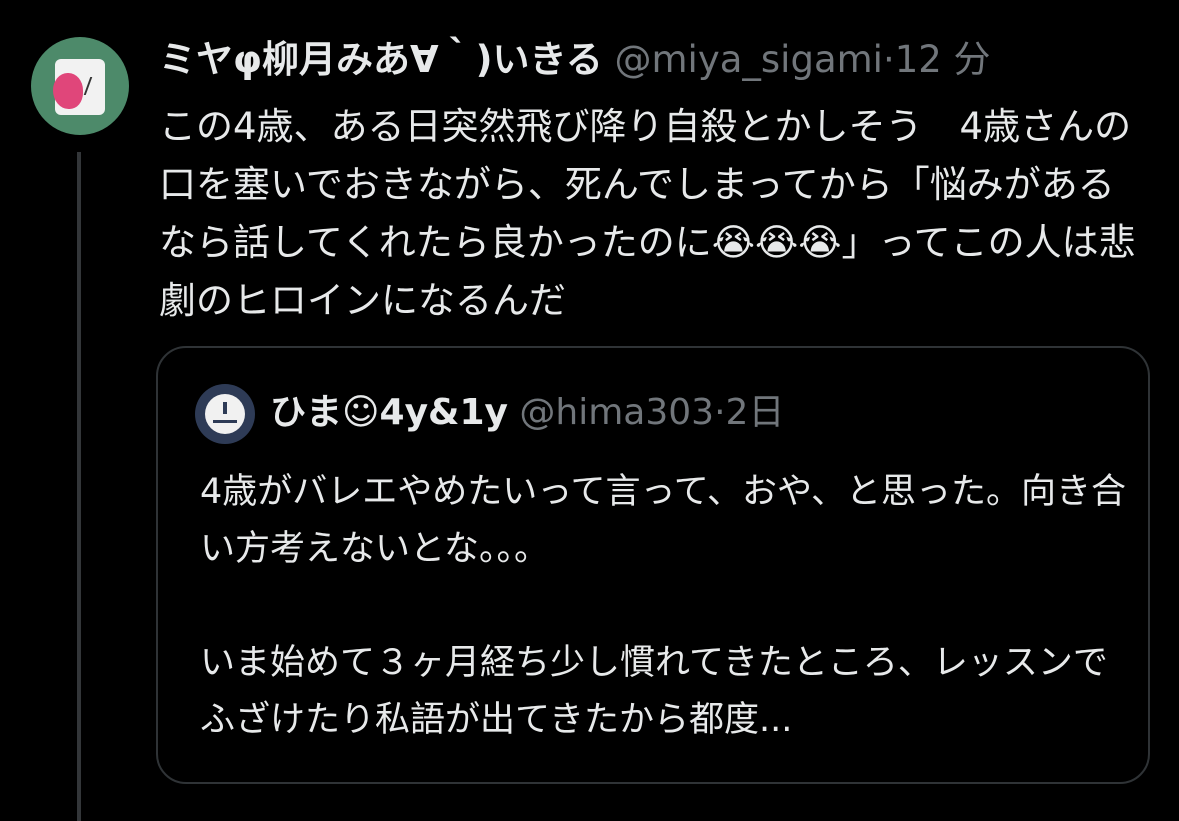 Image resolution: width=1179 pixels, height=821 pixels. I want to click on quote-timestamp: 2日, so click(755, 412).